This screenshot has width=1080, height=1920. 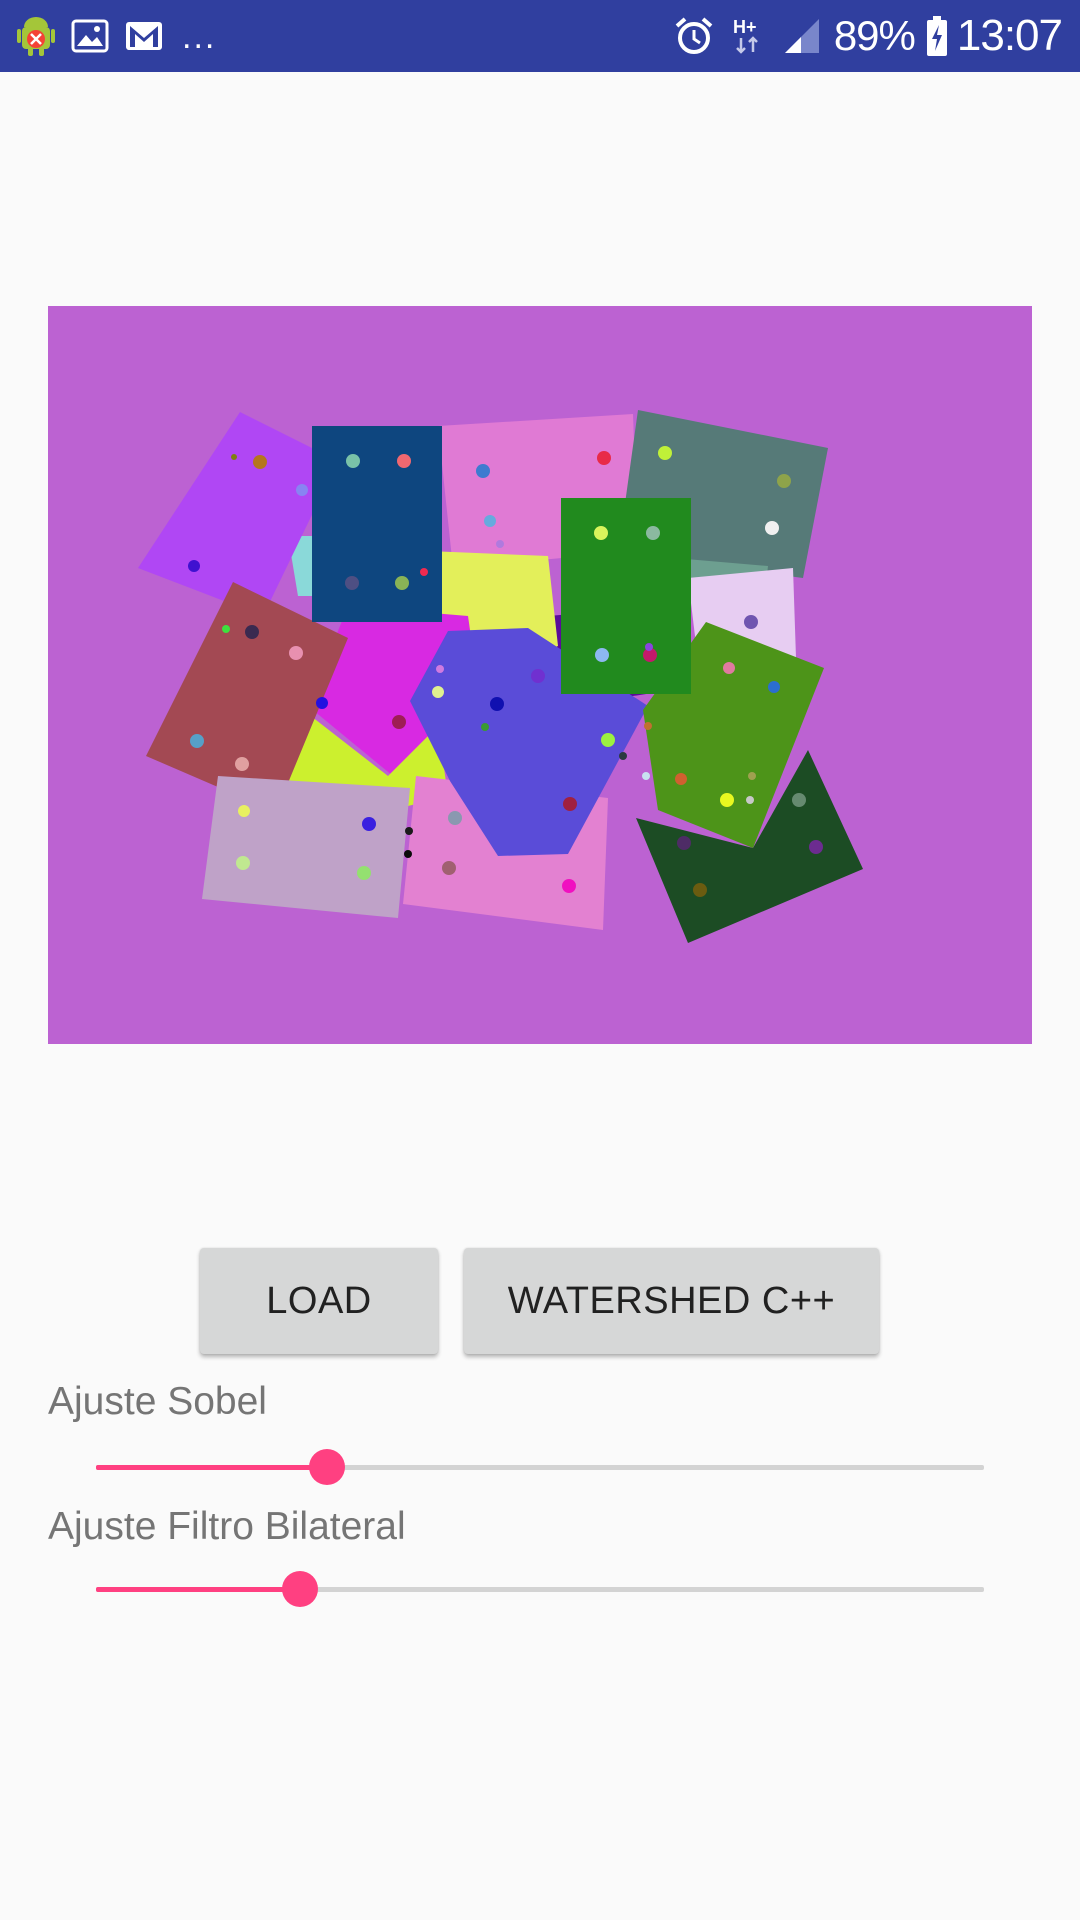 I want to click on system-icons: H+ 89% 13:07, so click(x=867, y=36).